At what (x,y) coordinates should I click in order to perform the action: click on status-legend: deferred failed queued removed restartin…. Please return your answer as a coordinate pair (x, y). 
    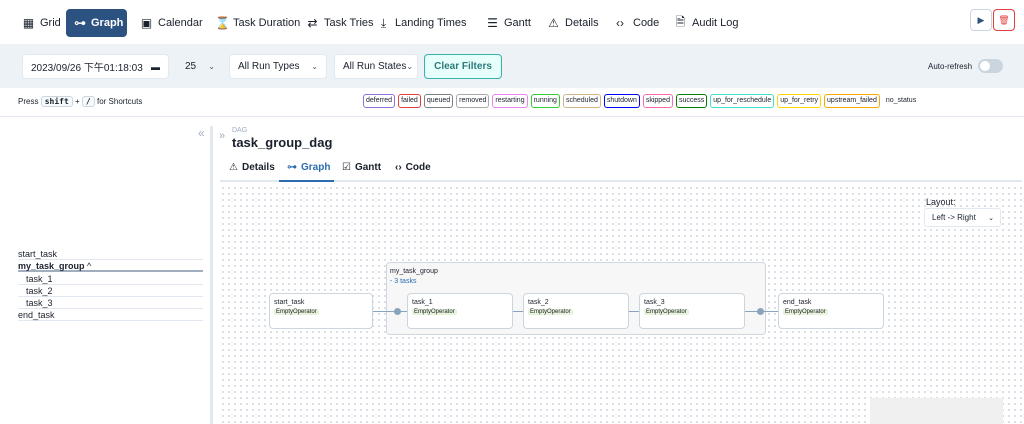
    Looking at the image, I should click on (641, 101).